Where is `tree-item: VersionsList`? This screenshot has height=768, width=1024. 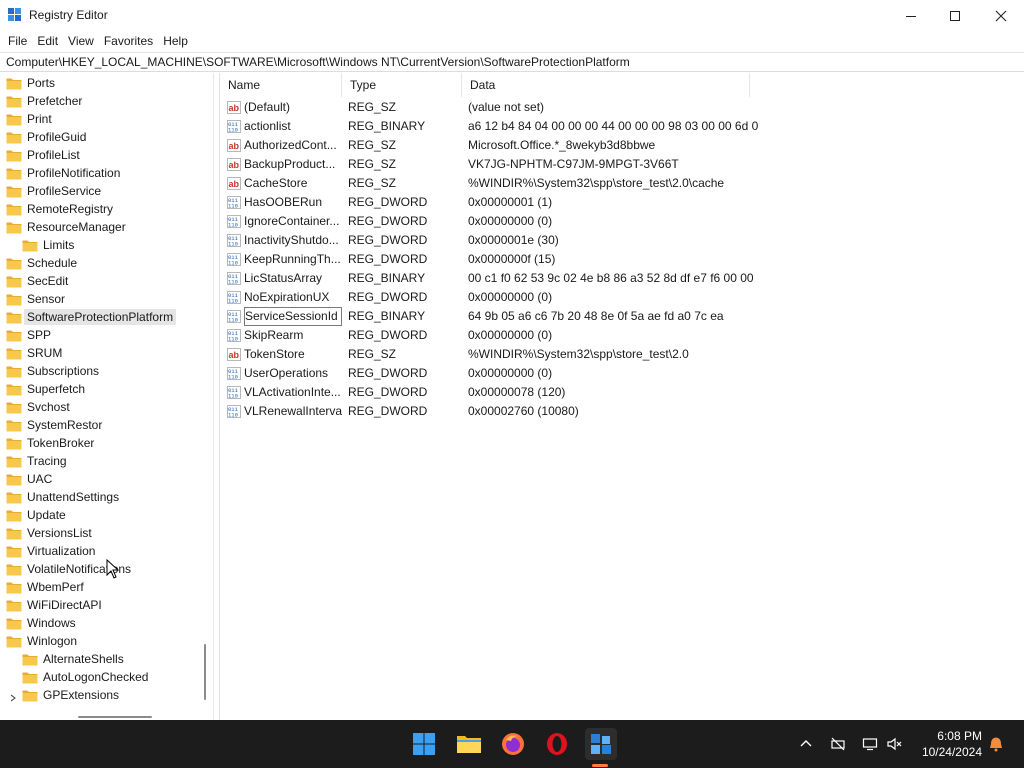
tree-item: VersionsList is located at coordinates (49, 533).